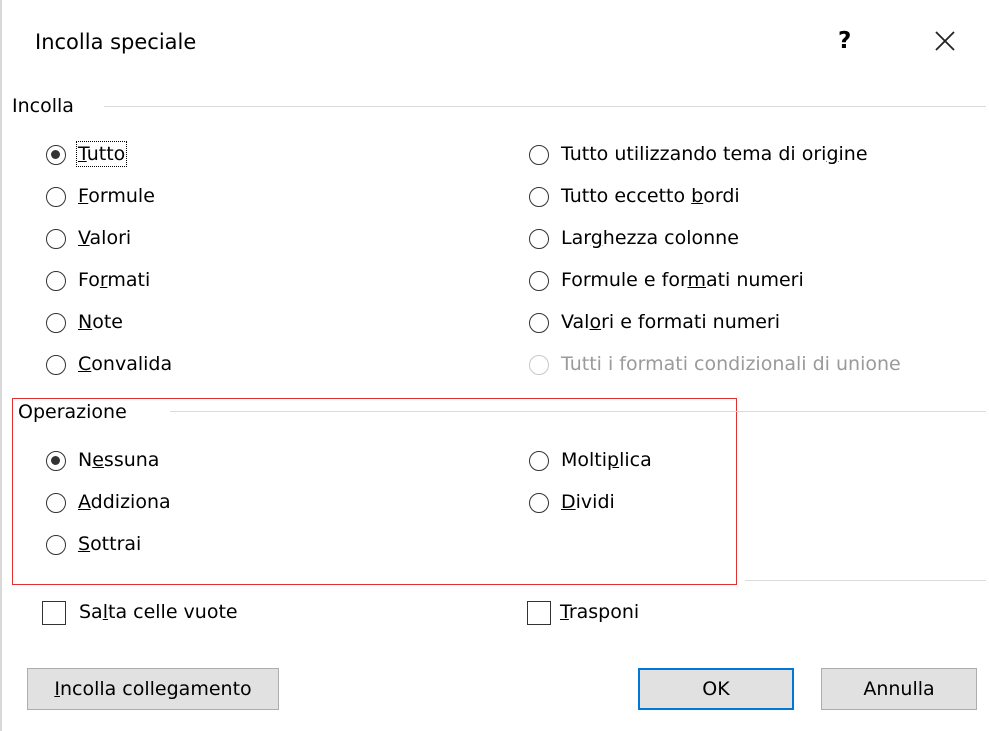  What do you see at coordinates (545, 106) in the screenshot?
I see `paste-group-divider` at bounding box center [545, 106].